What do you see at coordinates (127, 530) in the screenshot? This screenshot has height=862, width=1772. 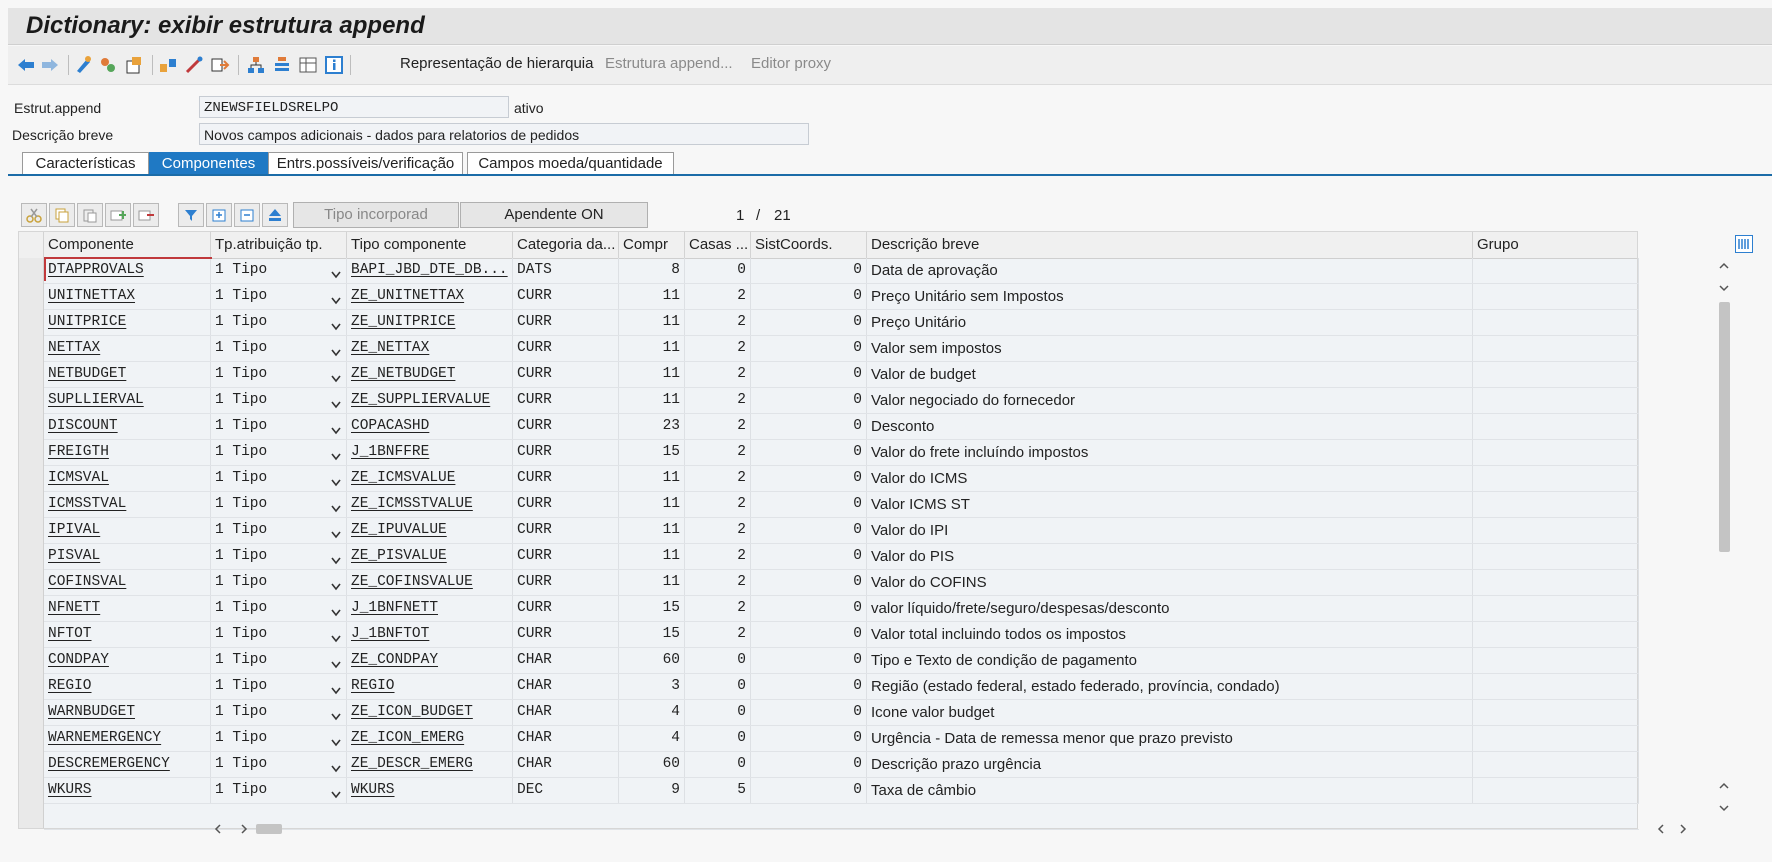 I see `cell-componente: IPIVAL` at bounding box center [127, 530].